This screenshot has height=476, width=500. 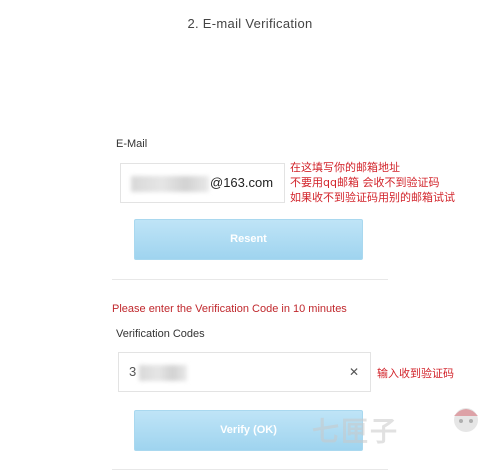 I want to click on email-label: E-Mail, so click(x=132, y=144).